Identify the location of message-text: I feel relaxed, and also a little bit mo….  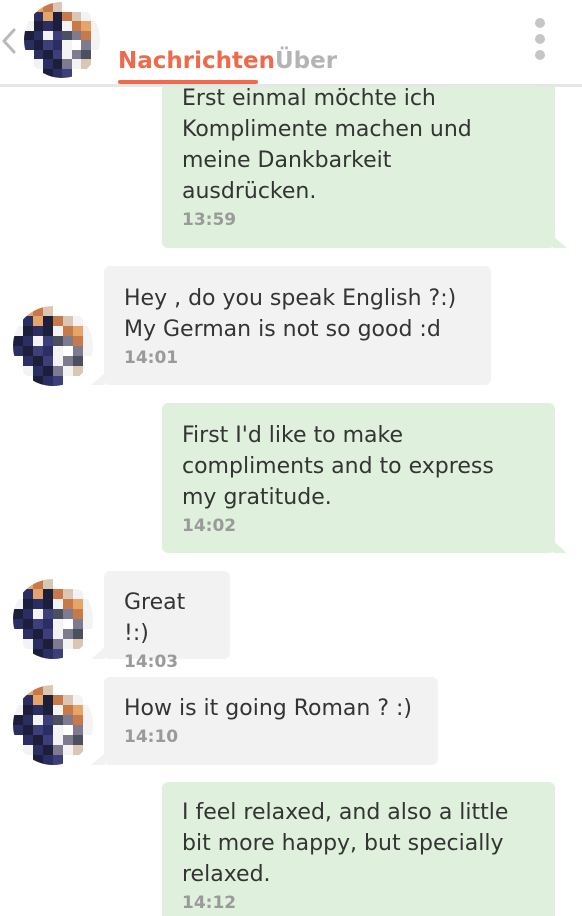
(345, 843).